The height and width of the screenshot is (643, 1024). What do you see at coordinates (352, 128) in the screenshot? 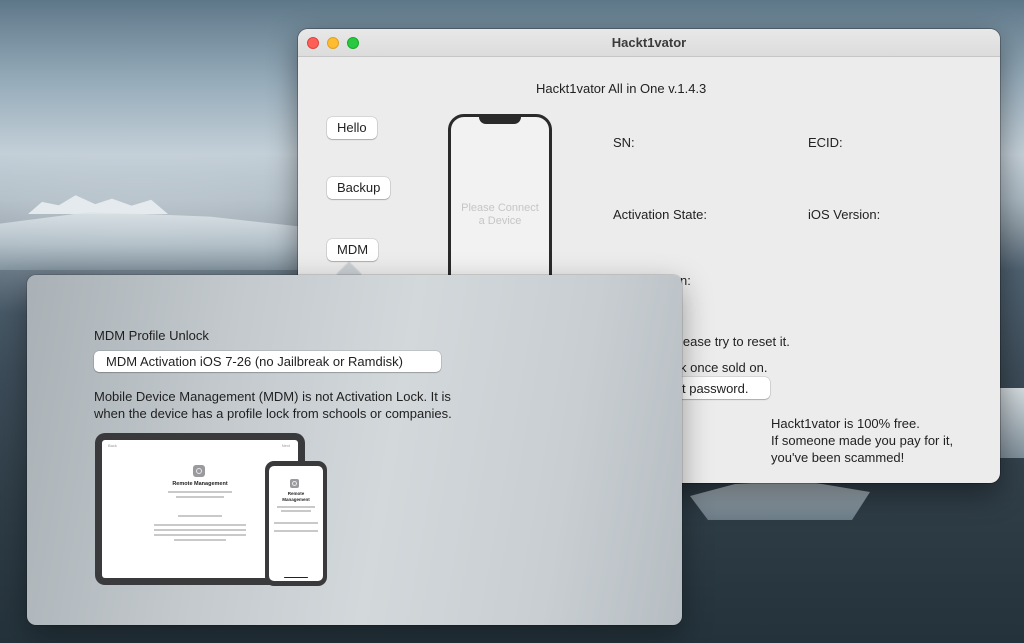
I see `hello-button: Hello` at bounding box center [352, 128].